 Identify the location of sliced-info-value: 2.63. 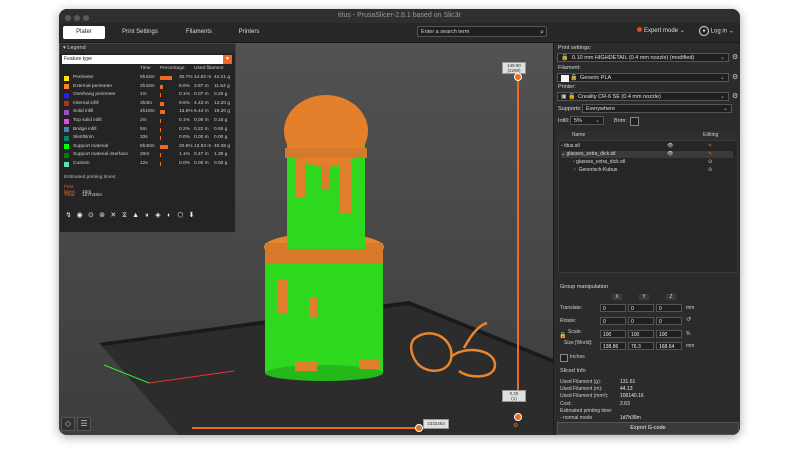
(625, 403).